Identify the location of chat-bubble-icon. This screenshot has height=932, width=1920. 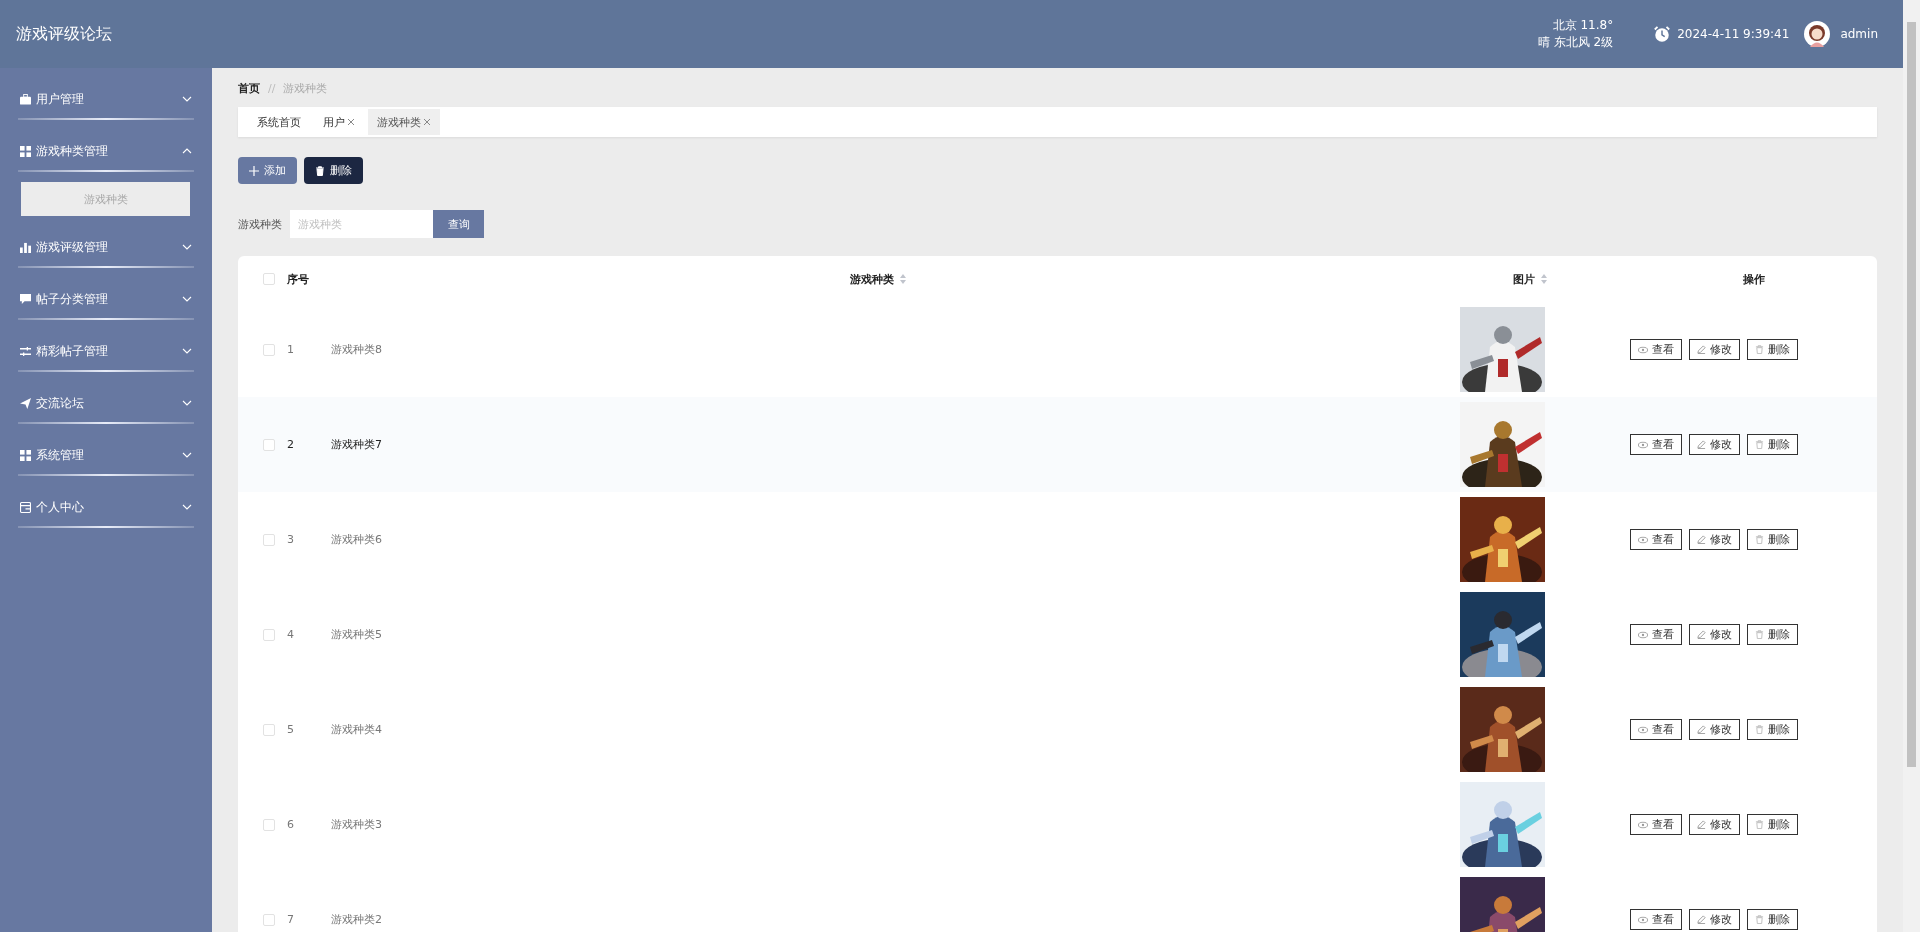
(25, 299).